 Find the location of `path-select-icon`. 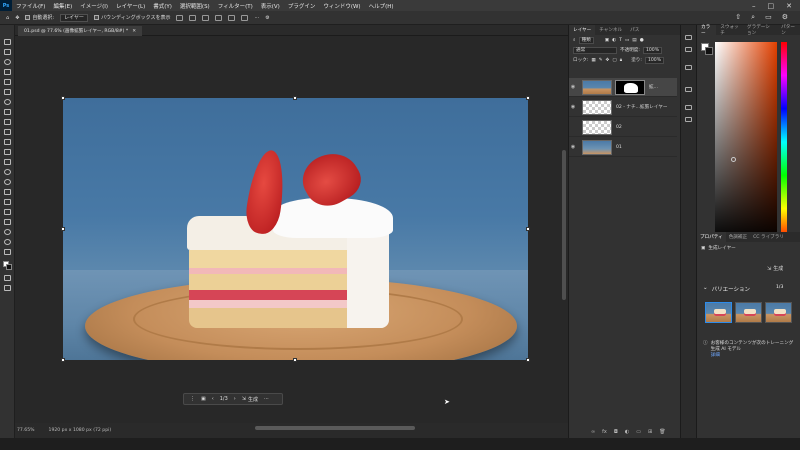

path-select-icon is located at coordinates (7, 212).